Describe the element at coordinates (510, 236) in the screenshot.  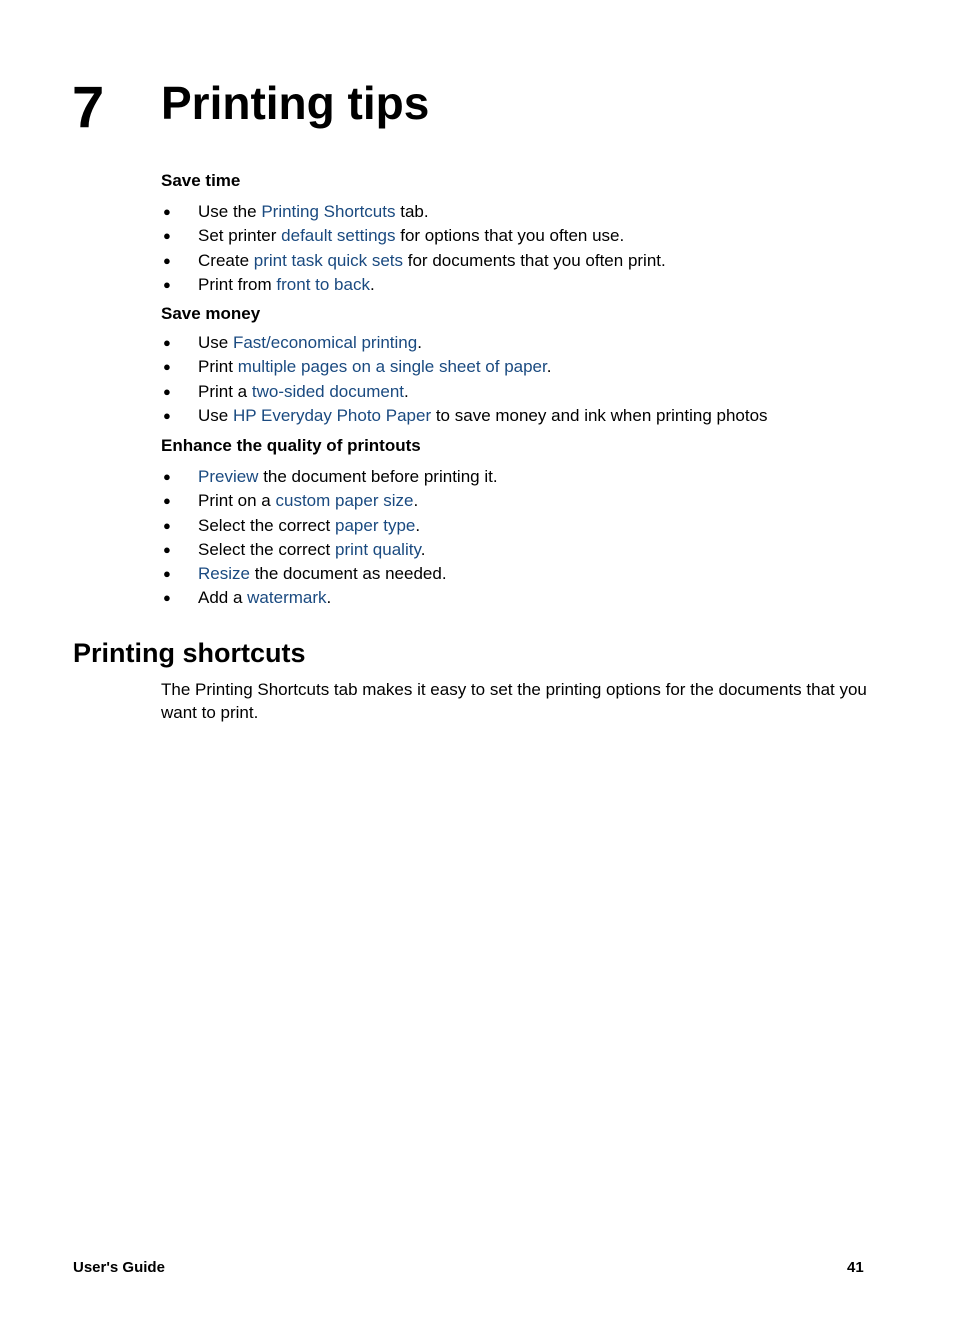
I see `item-text: for options that you often use.` at that location.